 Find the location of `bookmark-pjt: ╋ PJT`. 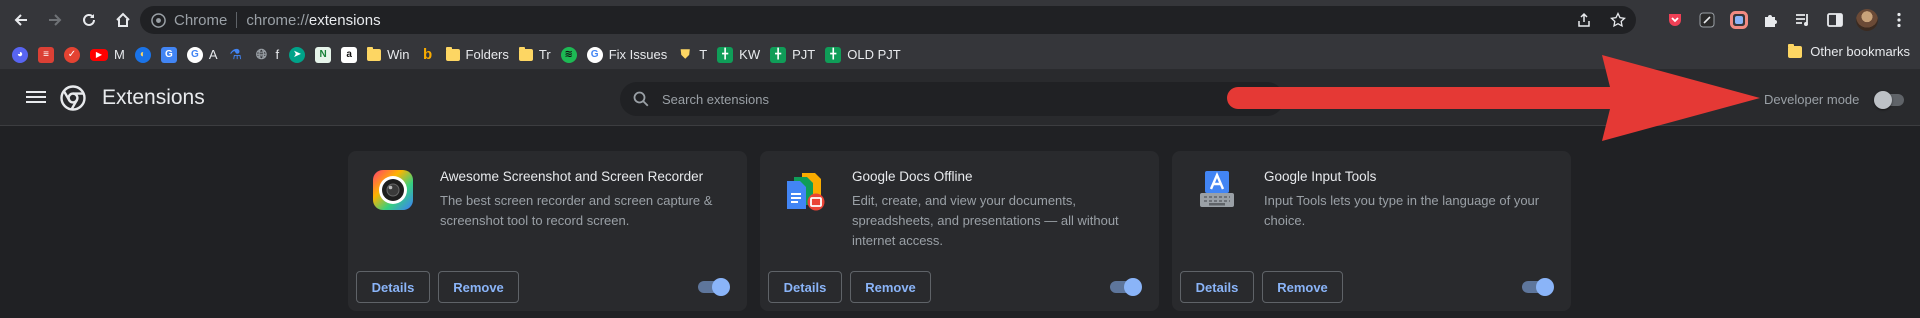

bookmark-pjt: ╋ PJT is located at coordinates (792, 55).